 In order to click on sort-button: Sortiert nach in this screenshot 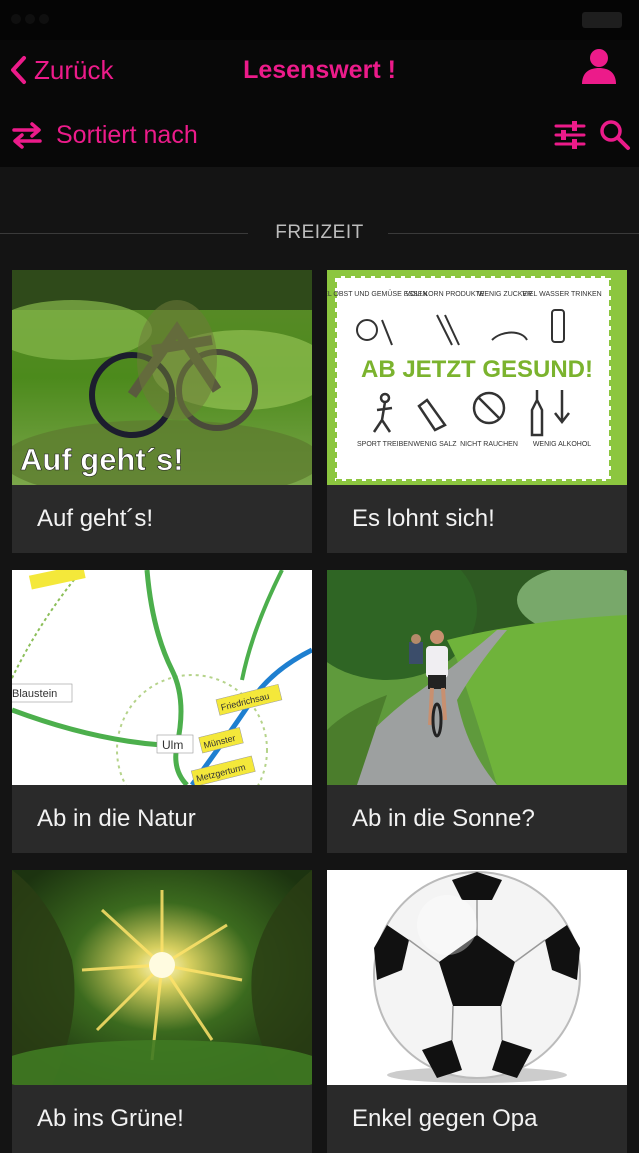, I will do `click(104, 135)`.